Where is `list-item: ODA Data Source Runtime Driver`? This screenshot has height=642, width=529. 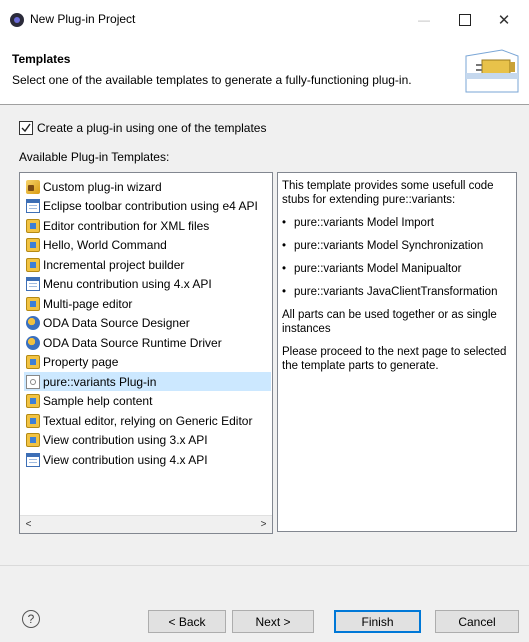
list-item: ODA Data Source Runtime Driver is located at coordinates (145, 342).